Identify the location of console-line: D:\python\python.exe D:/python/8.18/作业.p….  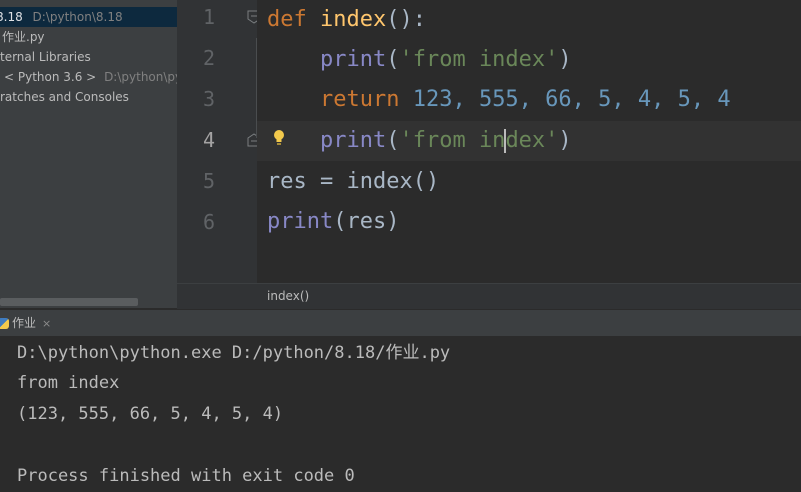
(234, 353).